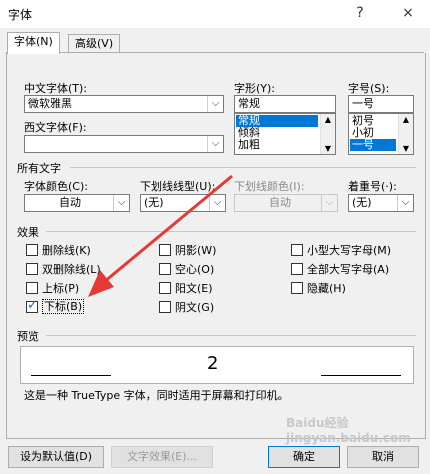 The width and height of the screenshot is (430, 474). I want to click on arrow-head, so click(101, 283).